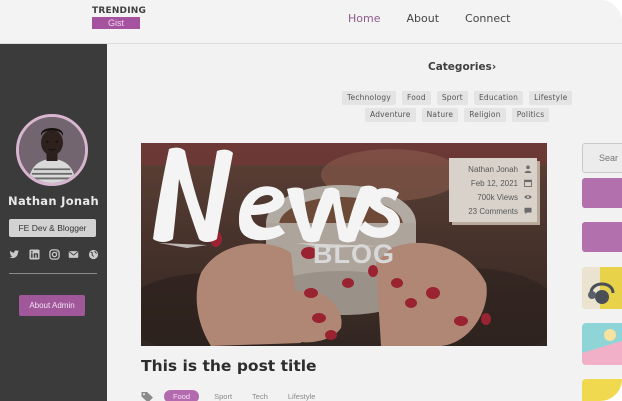  I want to click on headphones-thumbnail-image, so click(602, 288).